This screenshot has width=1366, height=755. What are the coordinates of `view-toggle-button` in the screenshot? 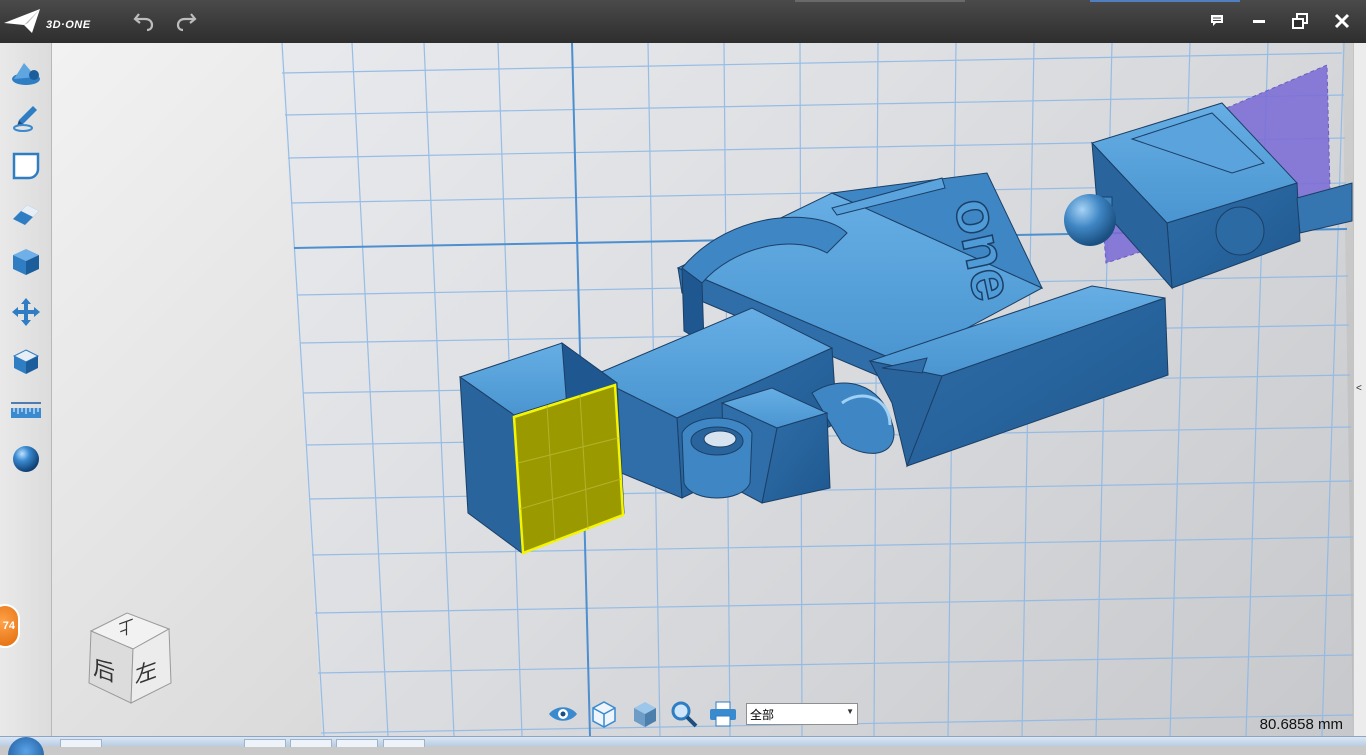 It's located at (563, 714).